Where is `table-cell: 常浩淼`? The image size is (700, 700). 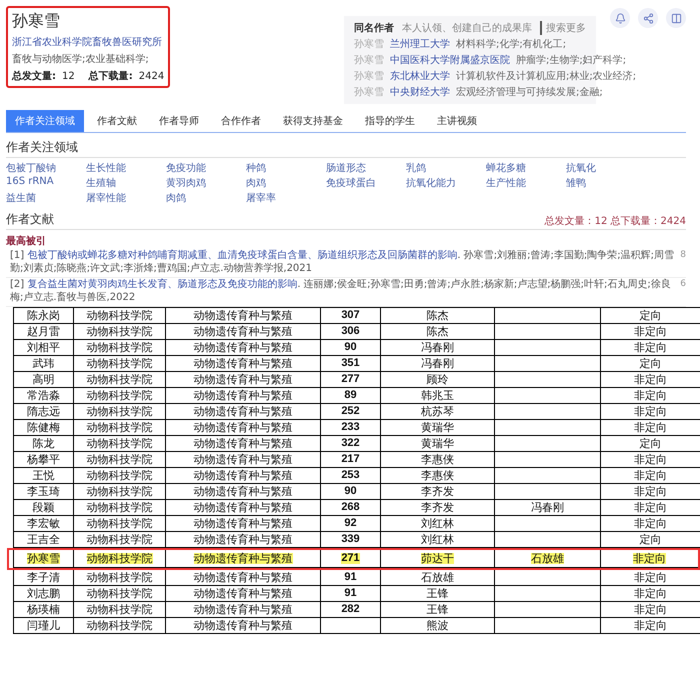
table-cell: 常浩淼 is located at coordinates (43, 396).